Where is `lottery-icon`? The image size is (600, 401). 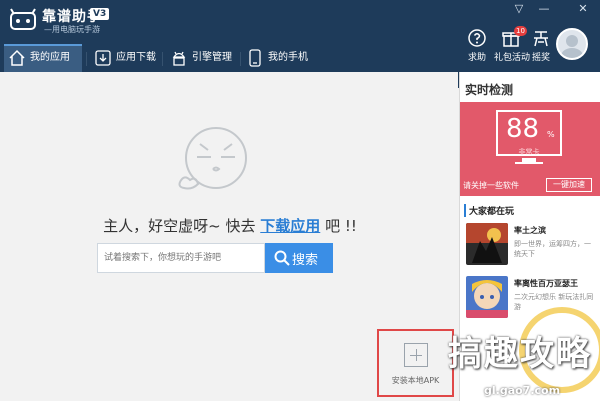
lottery-icon is located at coordinates (541, 39).